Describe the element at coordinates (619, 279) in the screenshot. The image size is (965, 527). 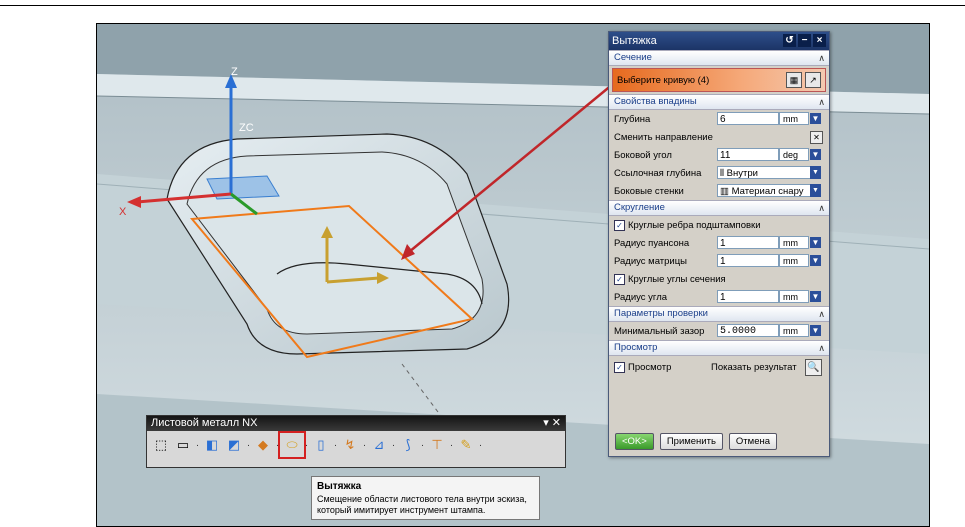
I see `round-corners-checkbox: ✓` at that location.